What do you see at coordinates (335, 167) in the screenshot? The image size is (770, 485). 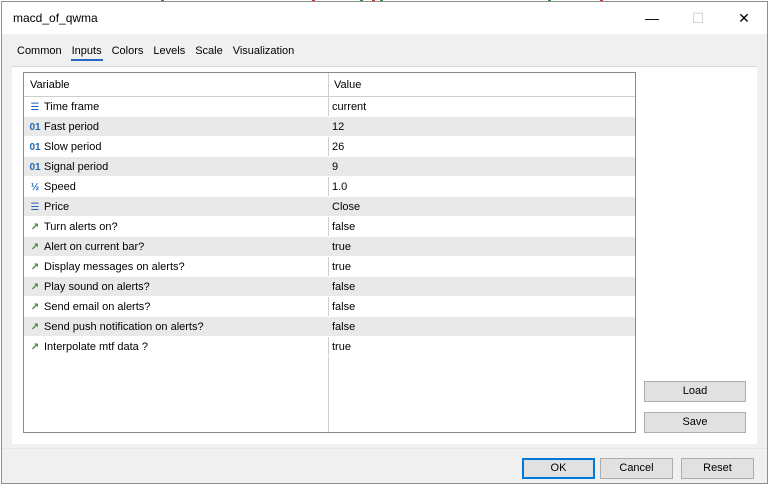 I see `variable-value: 9` at bounding box center [335, 167].